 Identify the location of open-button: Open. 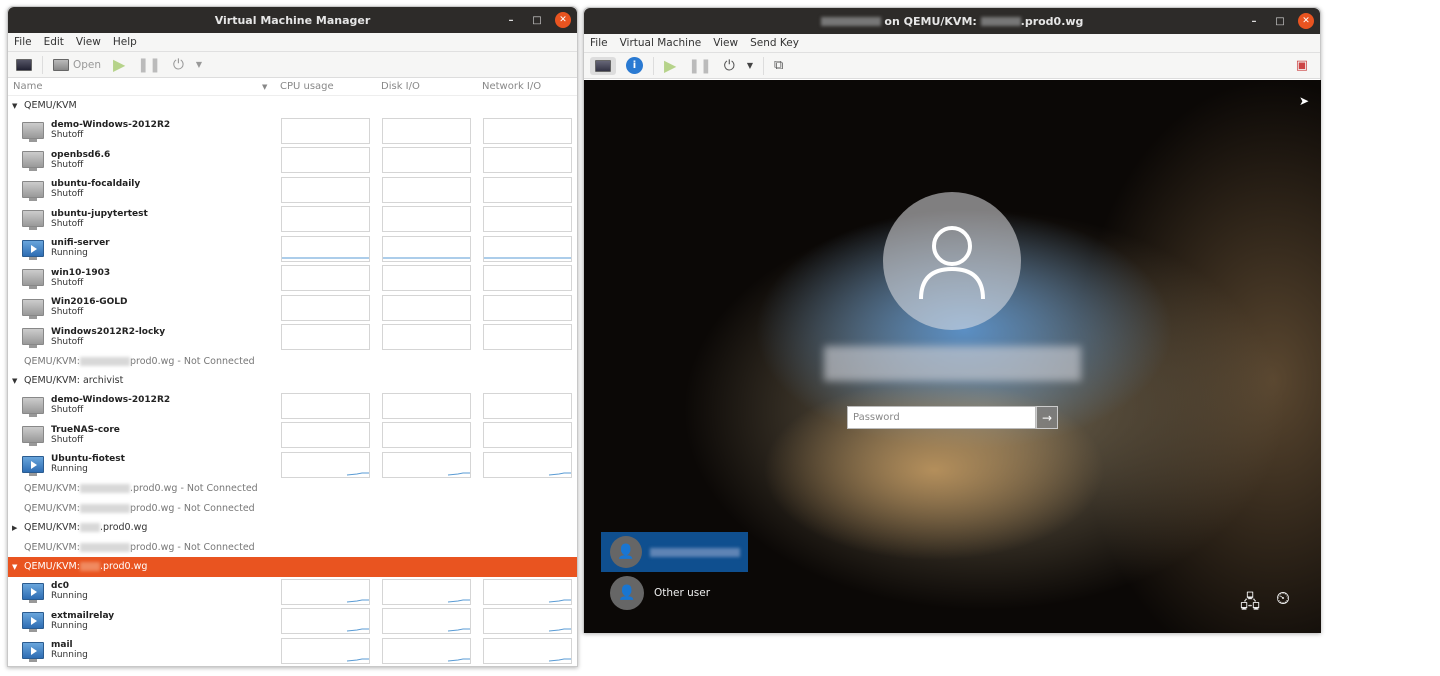
(77, 65).